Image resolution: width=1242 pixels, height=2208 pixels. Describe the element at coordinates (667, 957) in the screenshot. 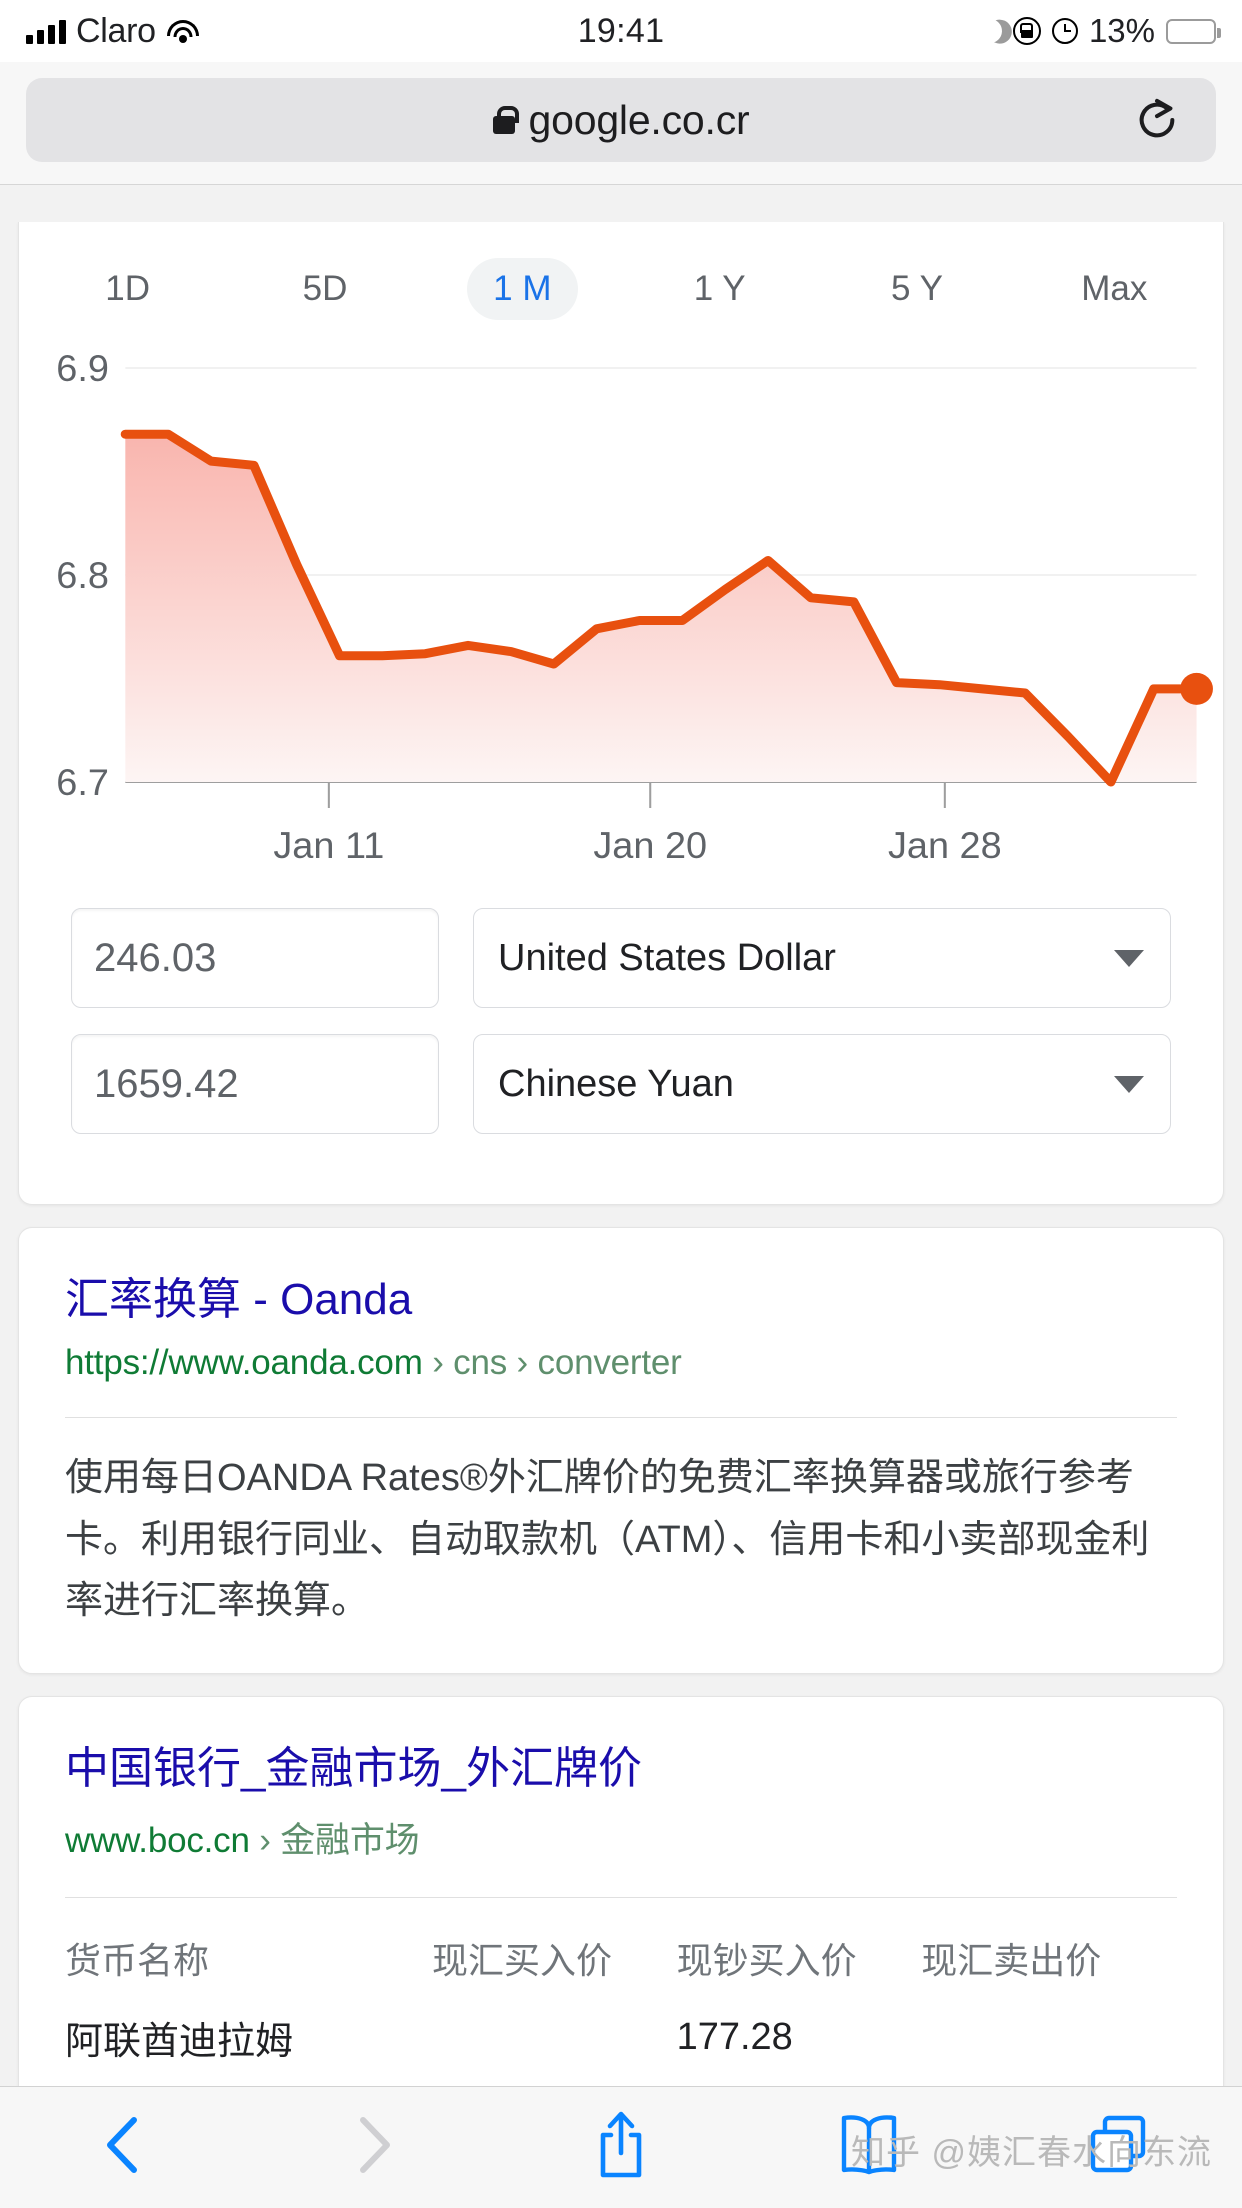

I see `currency-from-label: United States Dollar` at that location.